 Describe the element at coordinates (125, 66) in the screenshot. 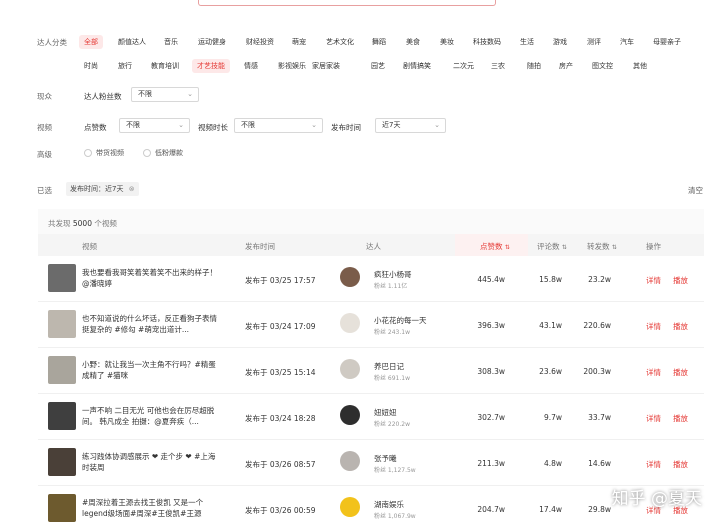

I see `category-tag: 旅行` at that location.